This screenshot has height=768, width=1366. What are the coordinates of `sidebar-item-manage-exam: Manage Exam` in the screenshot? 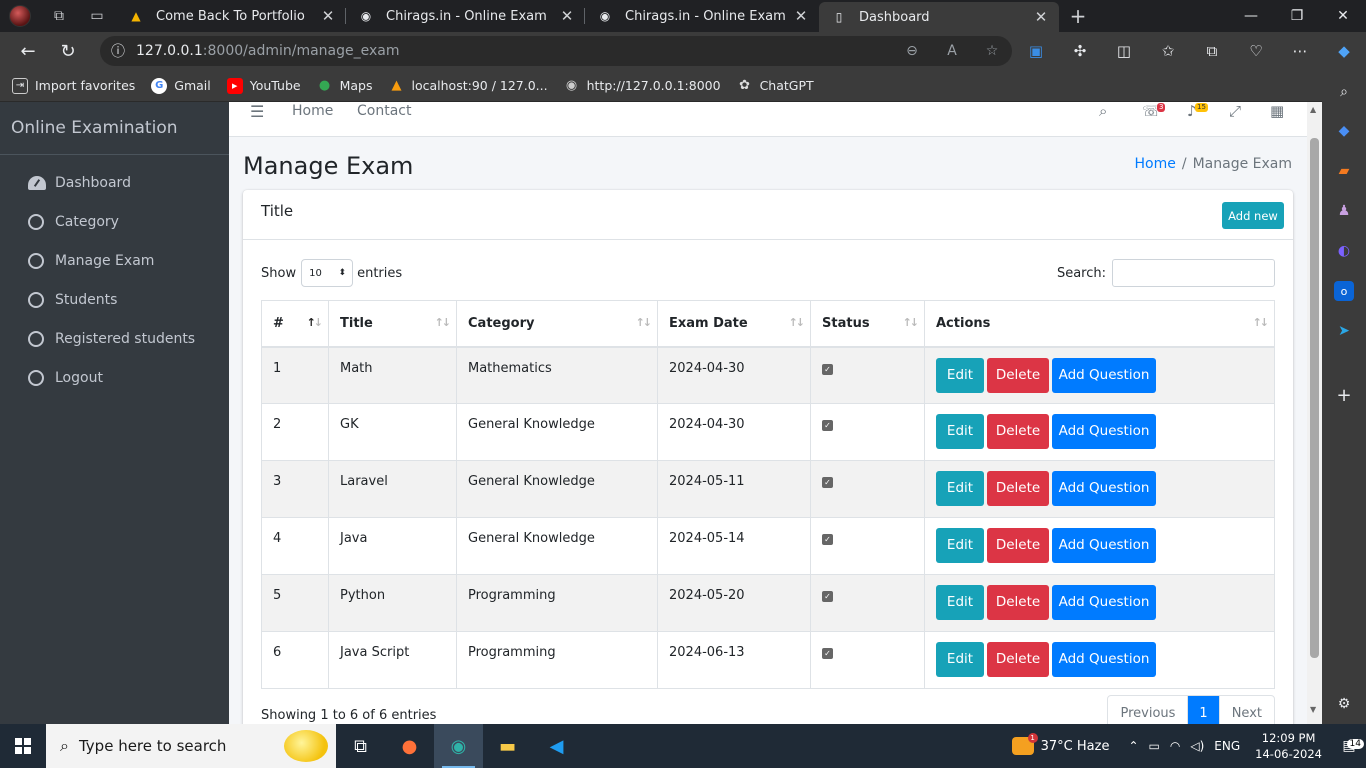 It's located at (114, 260).